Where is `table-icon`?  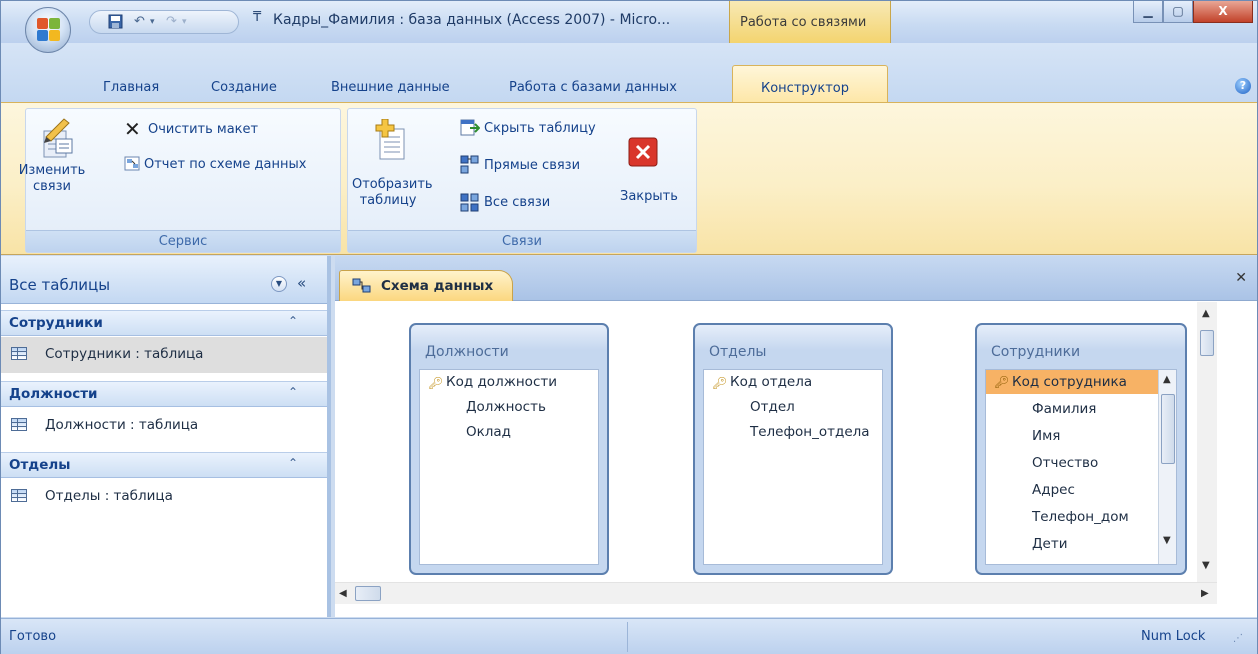 table-icon is located at coordinates (19, 353).